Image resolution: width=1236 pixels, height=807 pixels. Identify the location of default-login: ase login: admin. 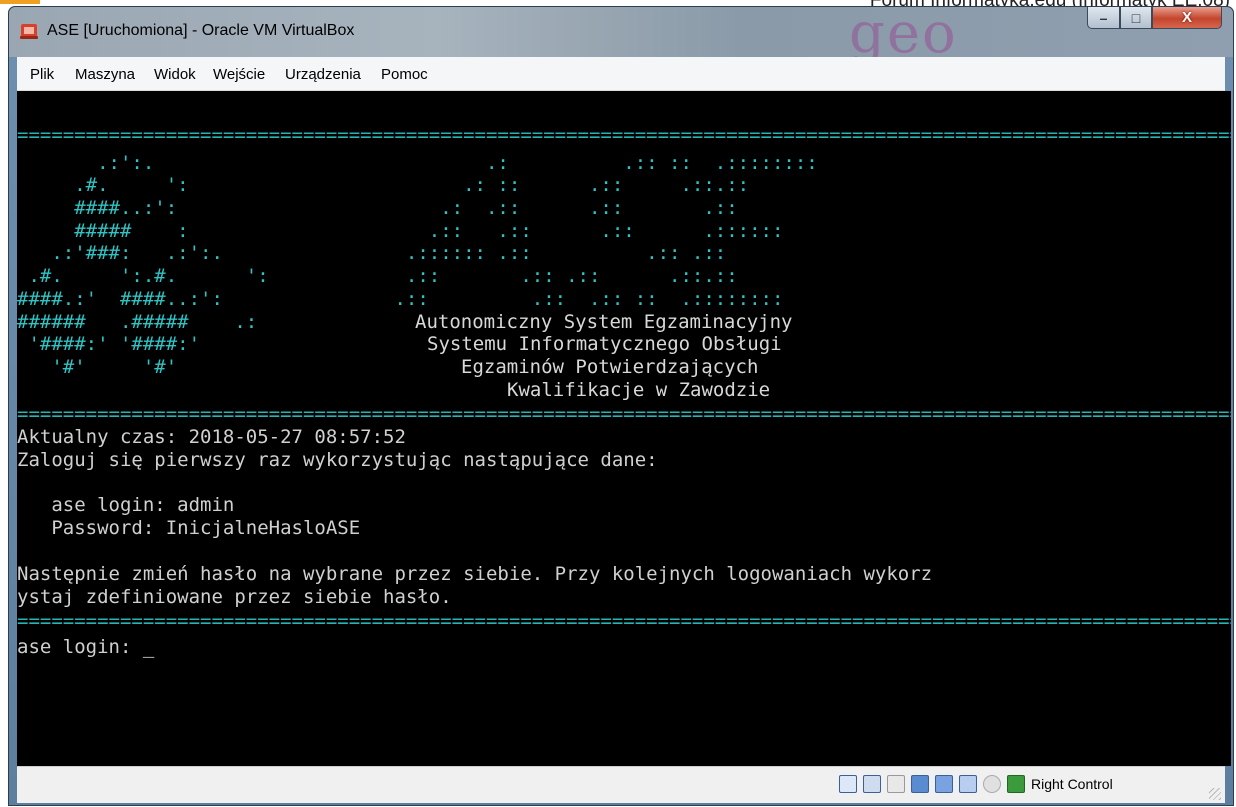
(126, 505).